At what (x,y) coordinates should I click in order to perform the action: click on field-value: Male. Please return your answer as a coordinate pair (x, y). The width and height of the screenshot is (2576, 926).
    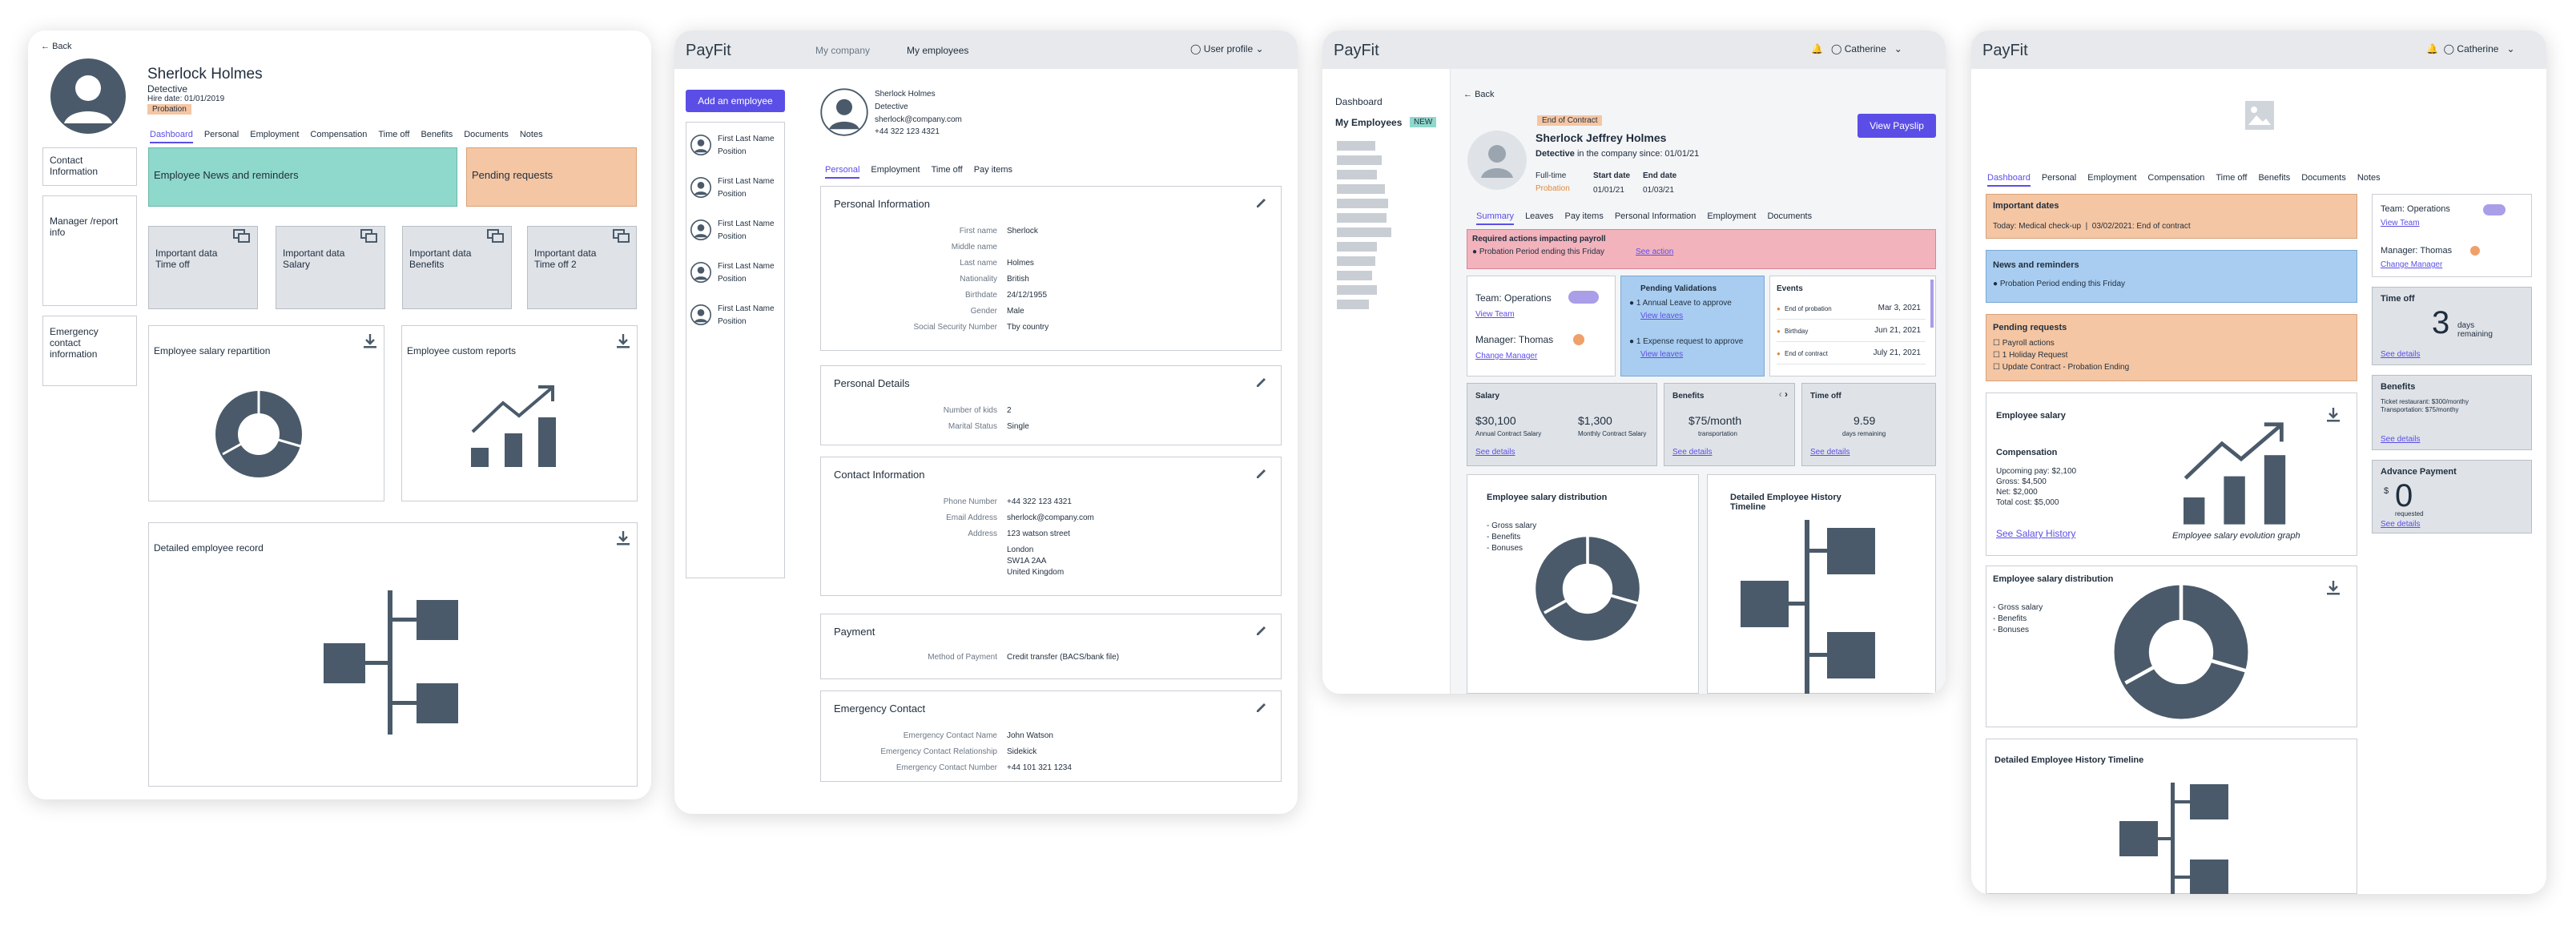
    Looking at the image, I should click on (1016, 311).